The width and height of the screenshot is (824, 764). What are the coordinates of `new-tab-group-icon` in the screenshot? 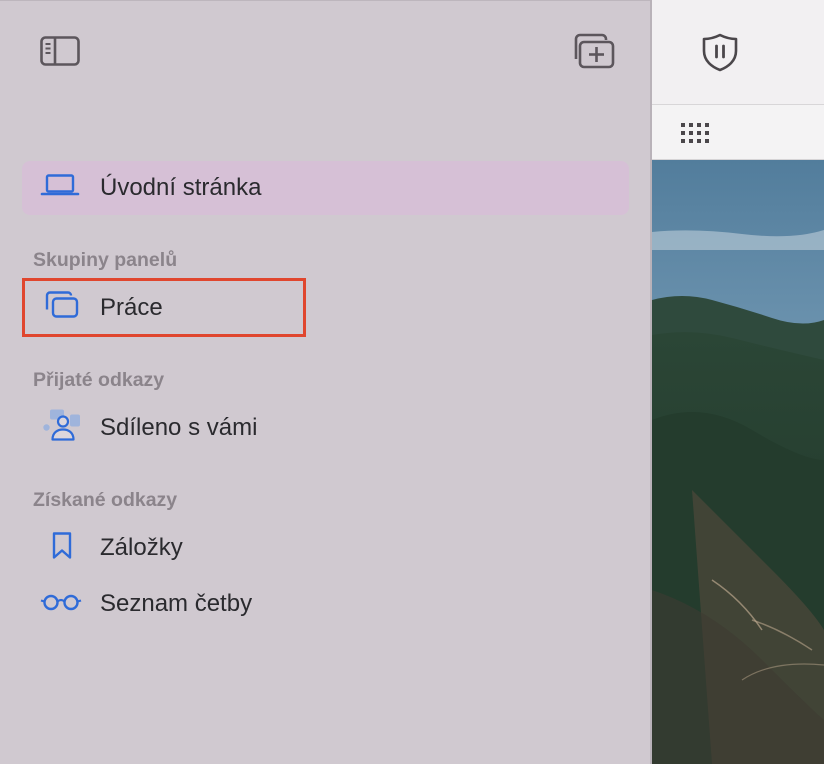 It's located at (593, 52).